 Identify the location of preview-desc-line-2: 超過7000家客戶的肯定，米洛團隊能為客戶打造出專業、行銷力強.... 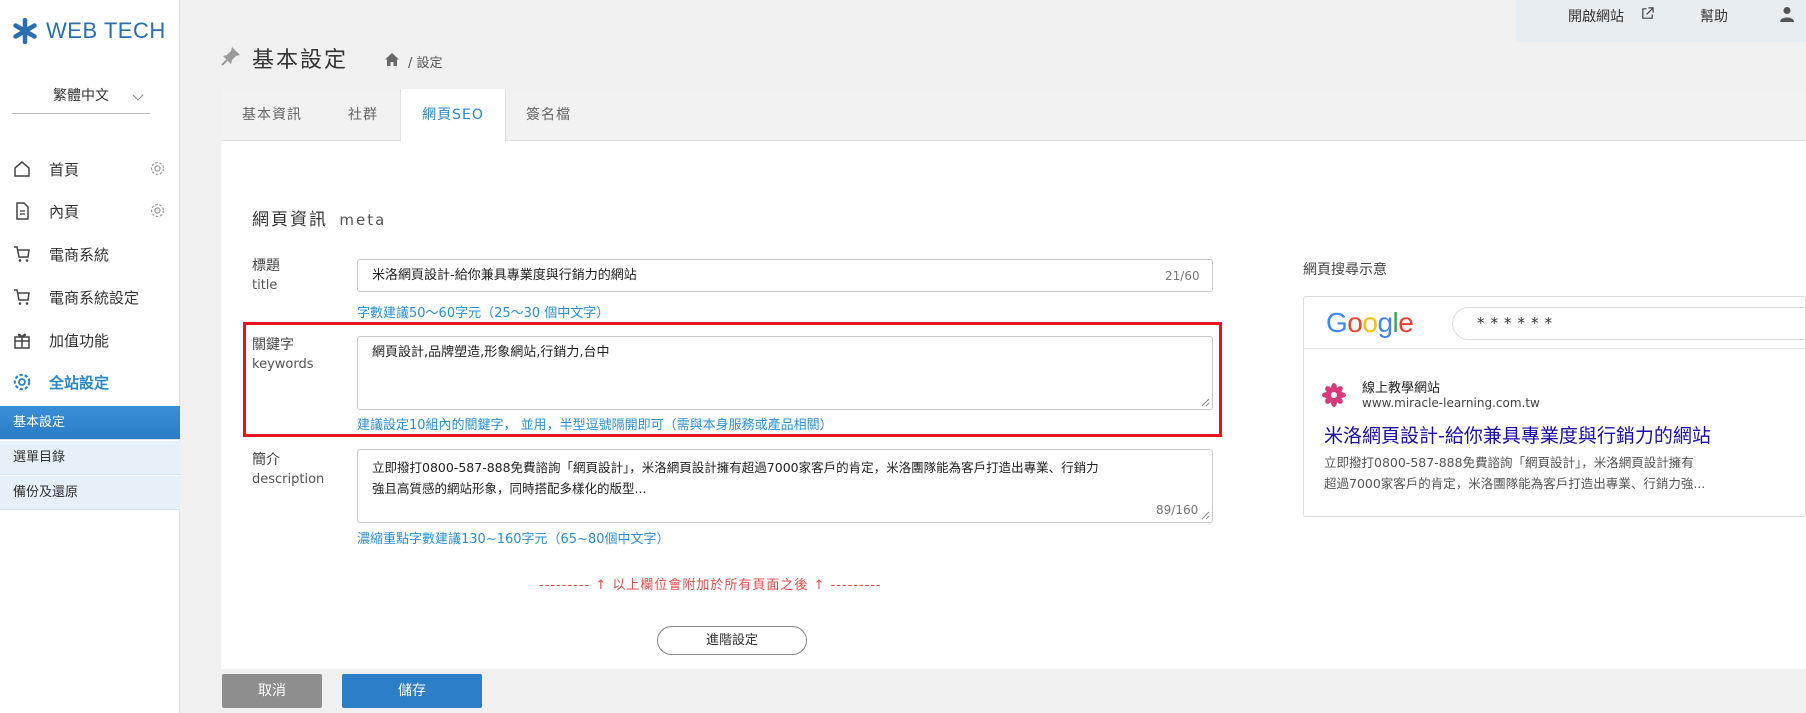
(1515, 483).